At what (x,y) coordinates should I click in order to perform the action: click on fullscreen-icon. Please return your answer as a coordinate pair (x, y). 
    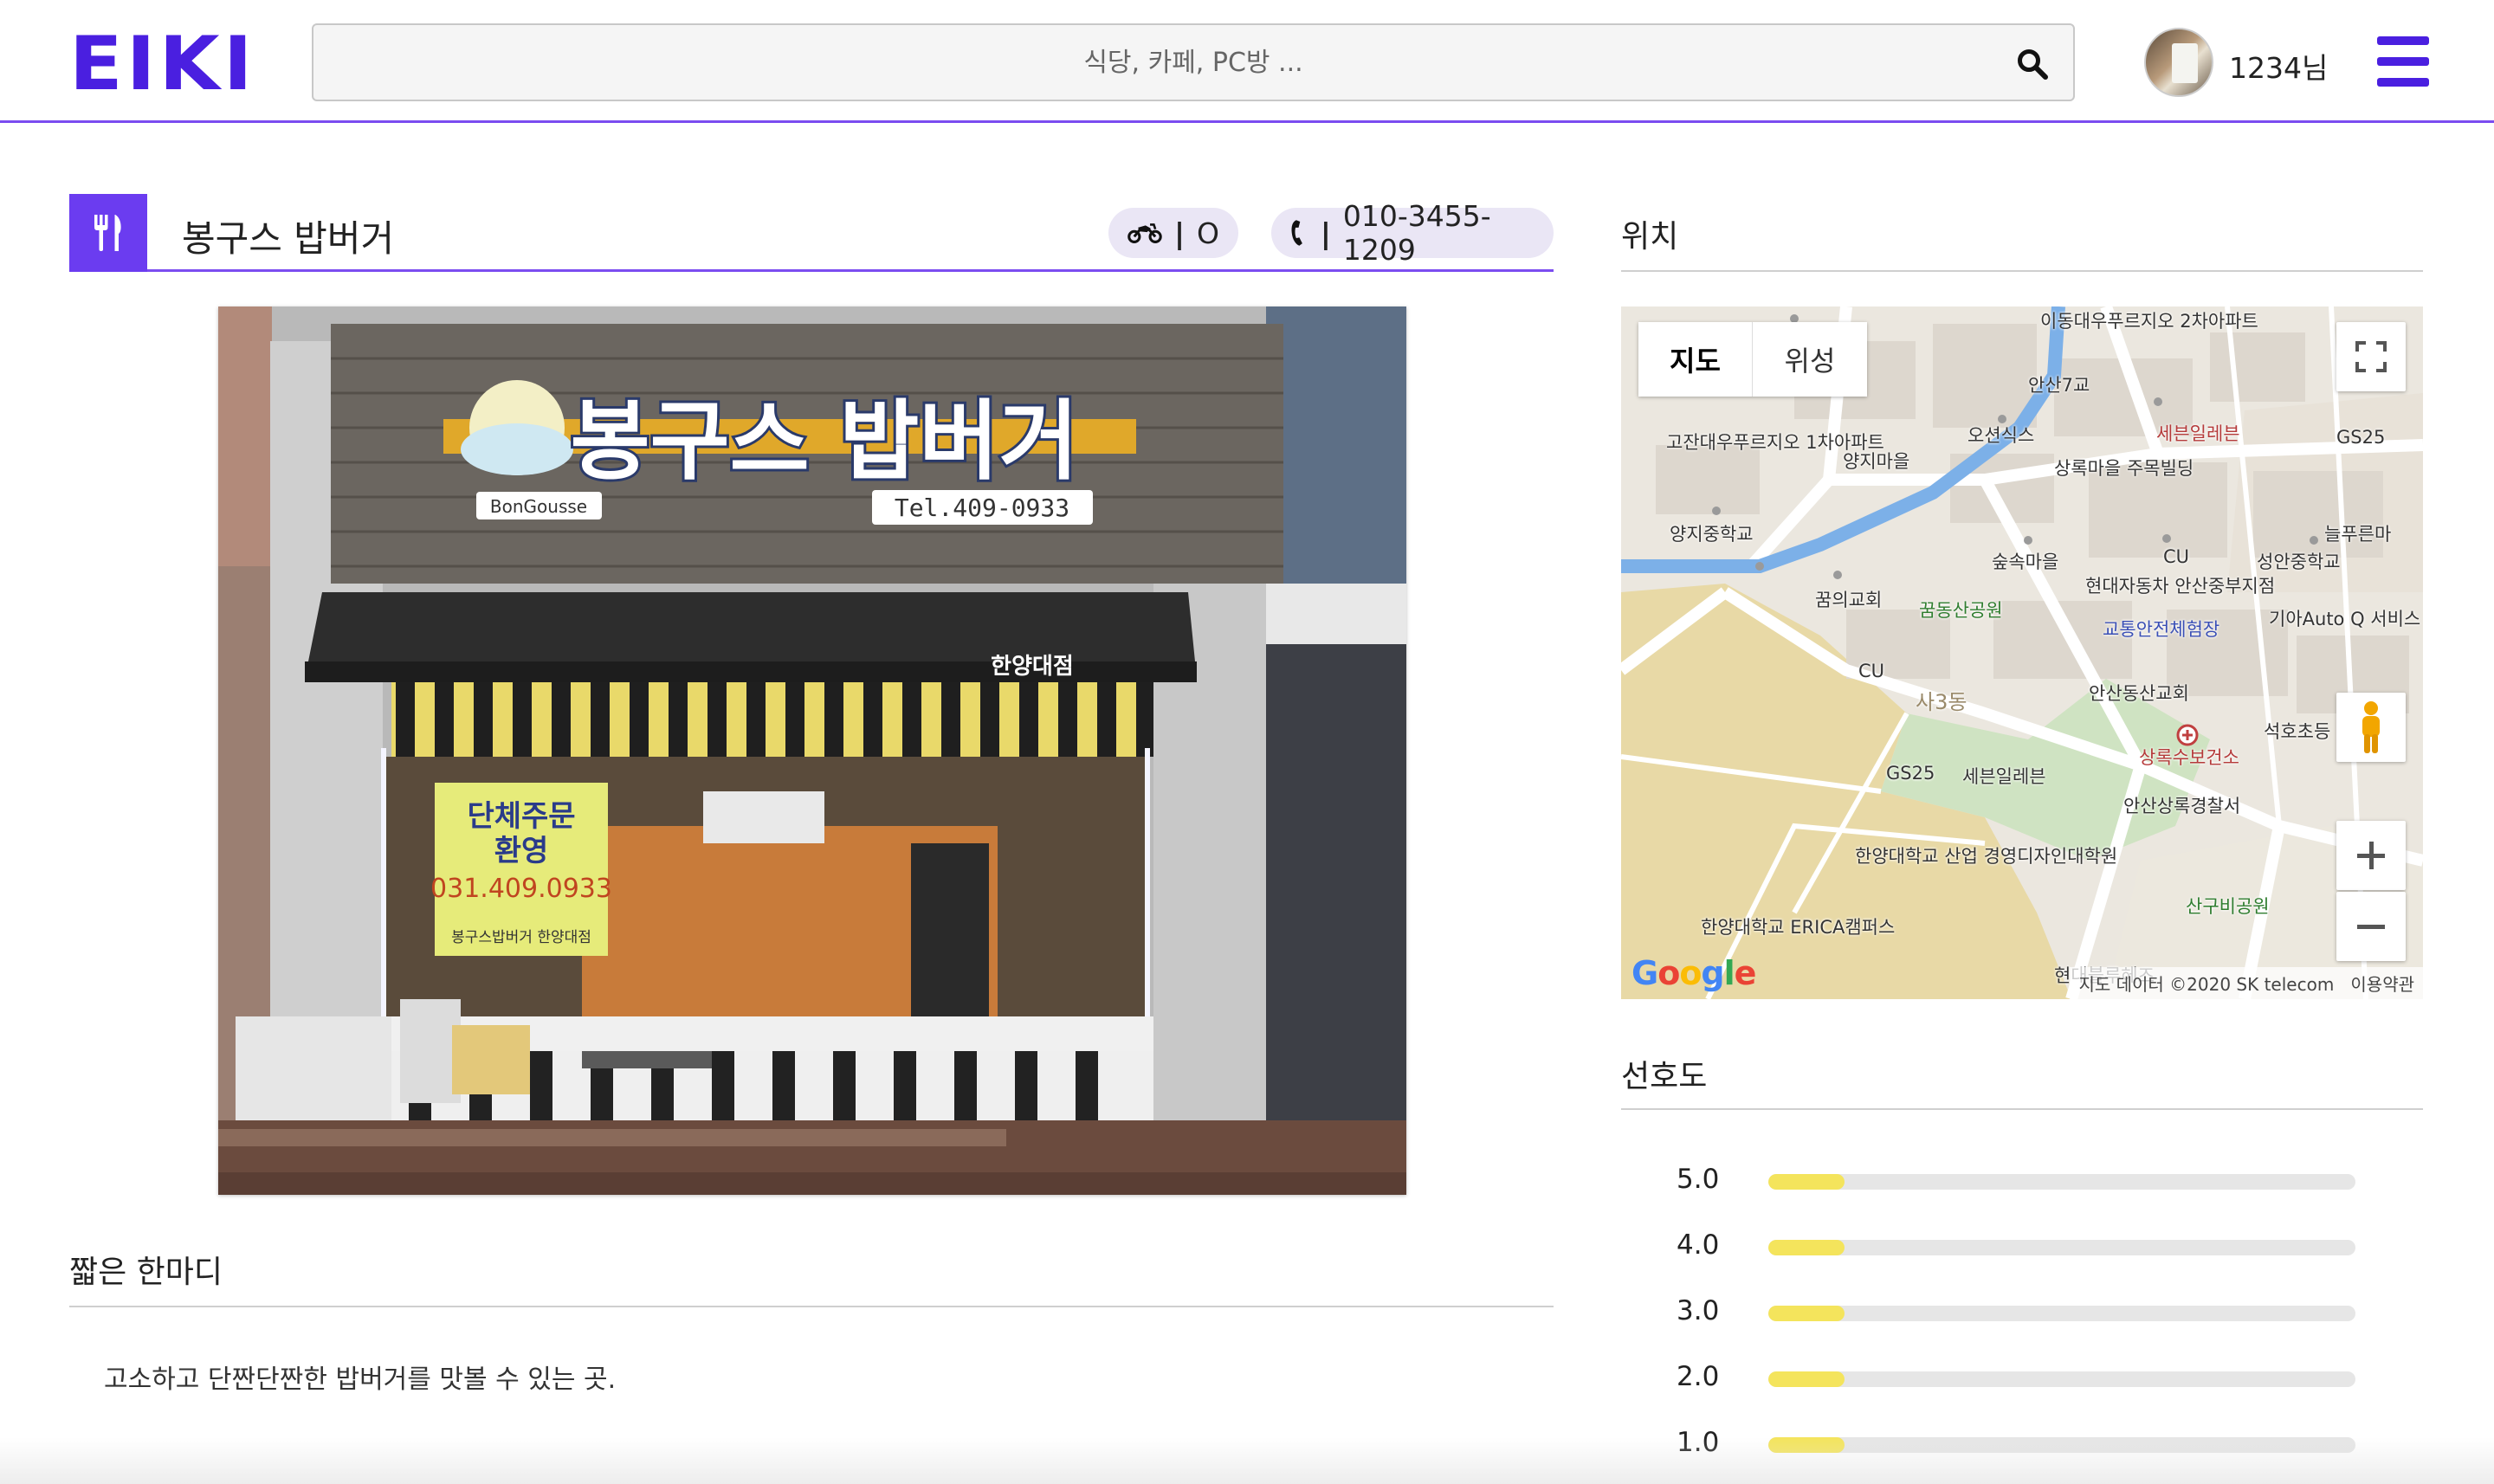
    Looking at the image, I should click on (2371, 356).